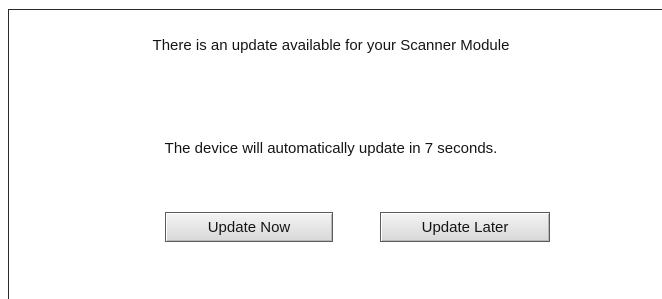 This screenshot has height=299, width=662. What do you see at coordinates (465, 227) in the screenshot?
I see `update-later-button: Update Later` at bounding box center [465, 227].